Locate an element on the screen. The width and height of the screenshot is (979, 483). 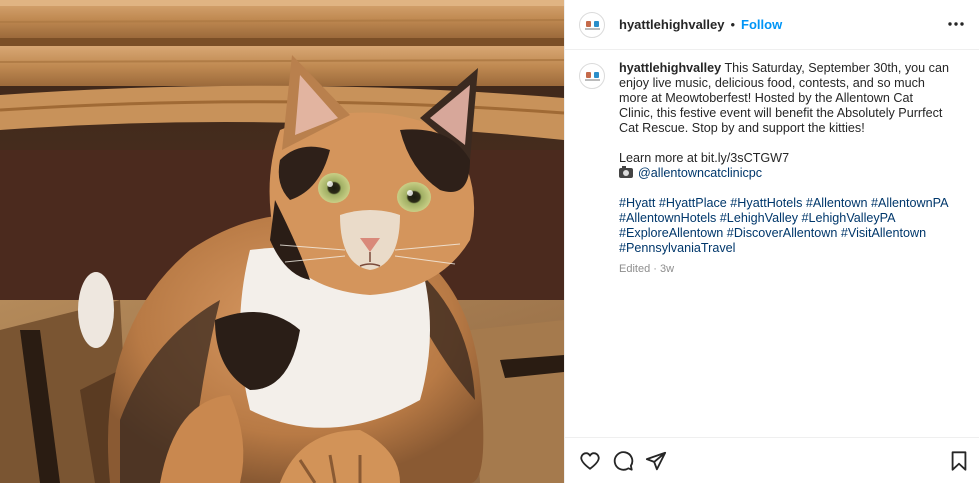
hashtags-line-4: #PennsylvaniaTravel is located at coordinates (784, 248).